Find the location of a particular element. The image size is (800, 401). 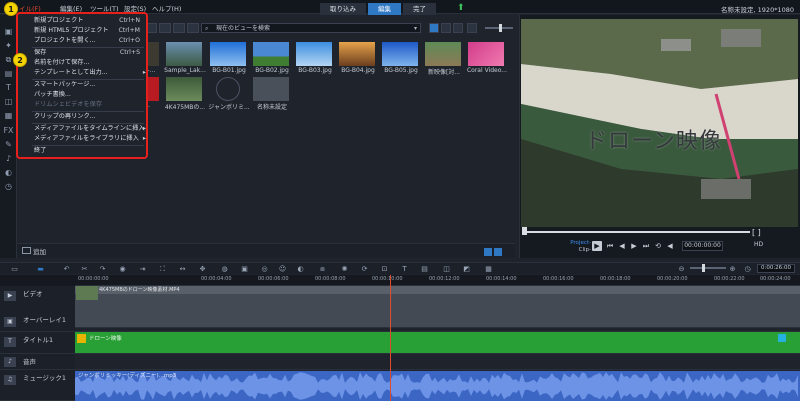

menu-item-new-project: 新規プロジェクト Ctrl+N is located at coordinates (90, 21).